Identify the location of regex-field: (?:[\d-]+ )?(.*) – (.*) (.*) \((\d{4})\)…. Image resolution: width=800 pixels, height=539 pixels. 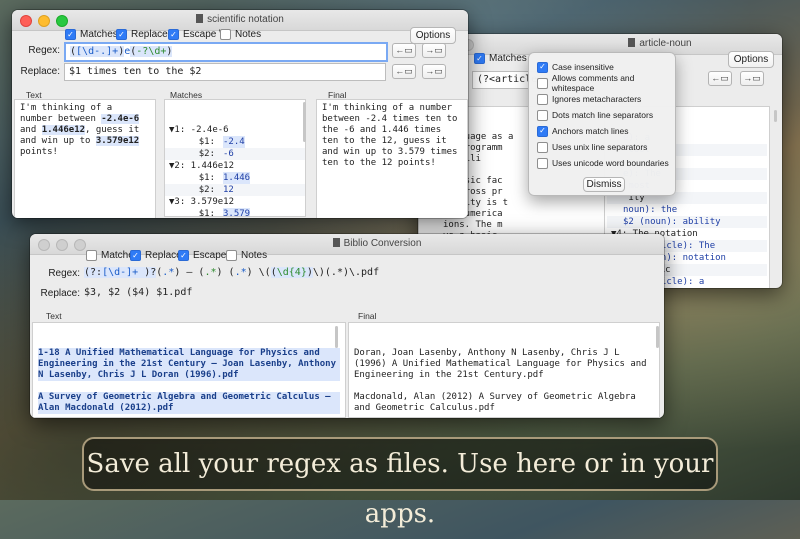
(270, 273).